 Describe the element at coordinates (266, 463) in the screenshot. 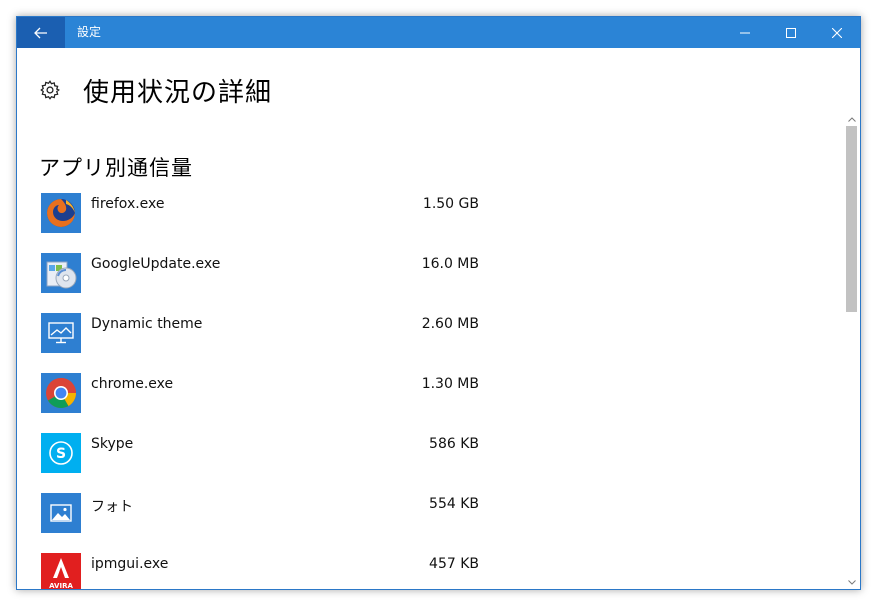

I see `list-item: S Skype 586 KB` at that location.